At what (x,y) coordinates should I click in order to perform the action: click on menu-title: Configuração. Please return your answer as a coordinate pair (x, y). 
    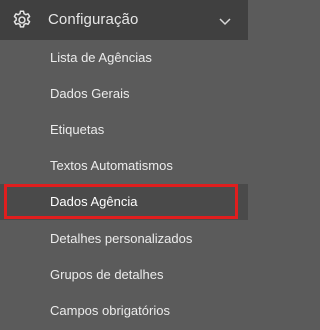
    Looking at the image, I should click on (93, 19).